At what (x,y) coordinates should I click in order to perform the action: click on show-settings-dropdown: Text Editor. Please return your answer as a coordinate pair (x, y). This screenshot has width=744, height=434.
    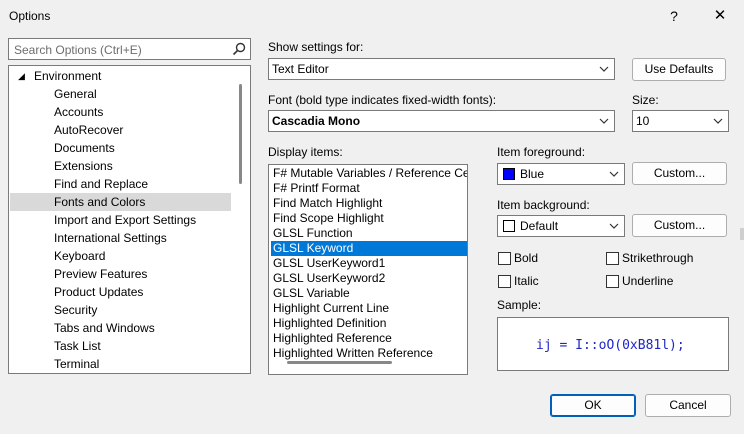
    Looking at the image, I should click on (441, 69).